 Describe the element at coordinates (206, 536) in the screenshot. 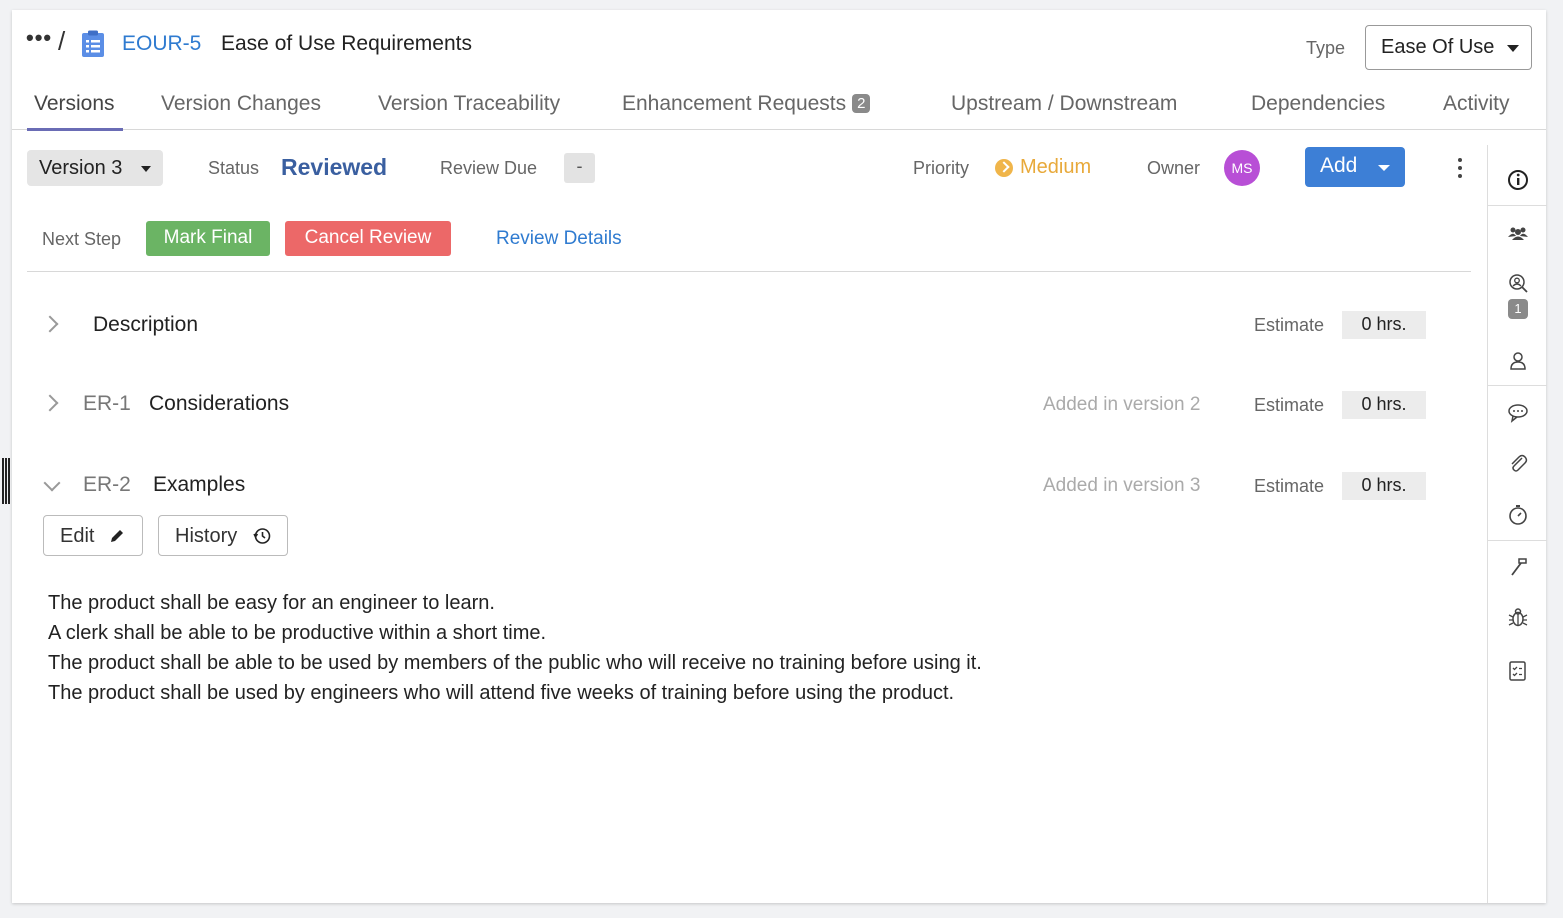

I see `history-button-label: History` at that location.